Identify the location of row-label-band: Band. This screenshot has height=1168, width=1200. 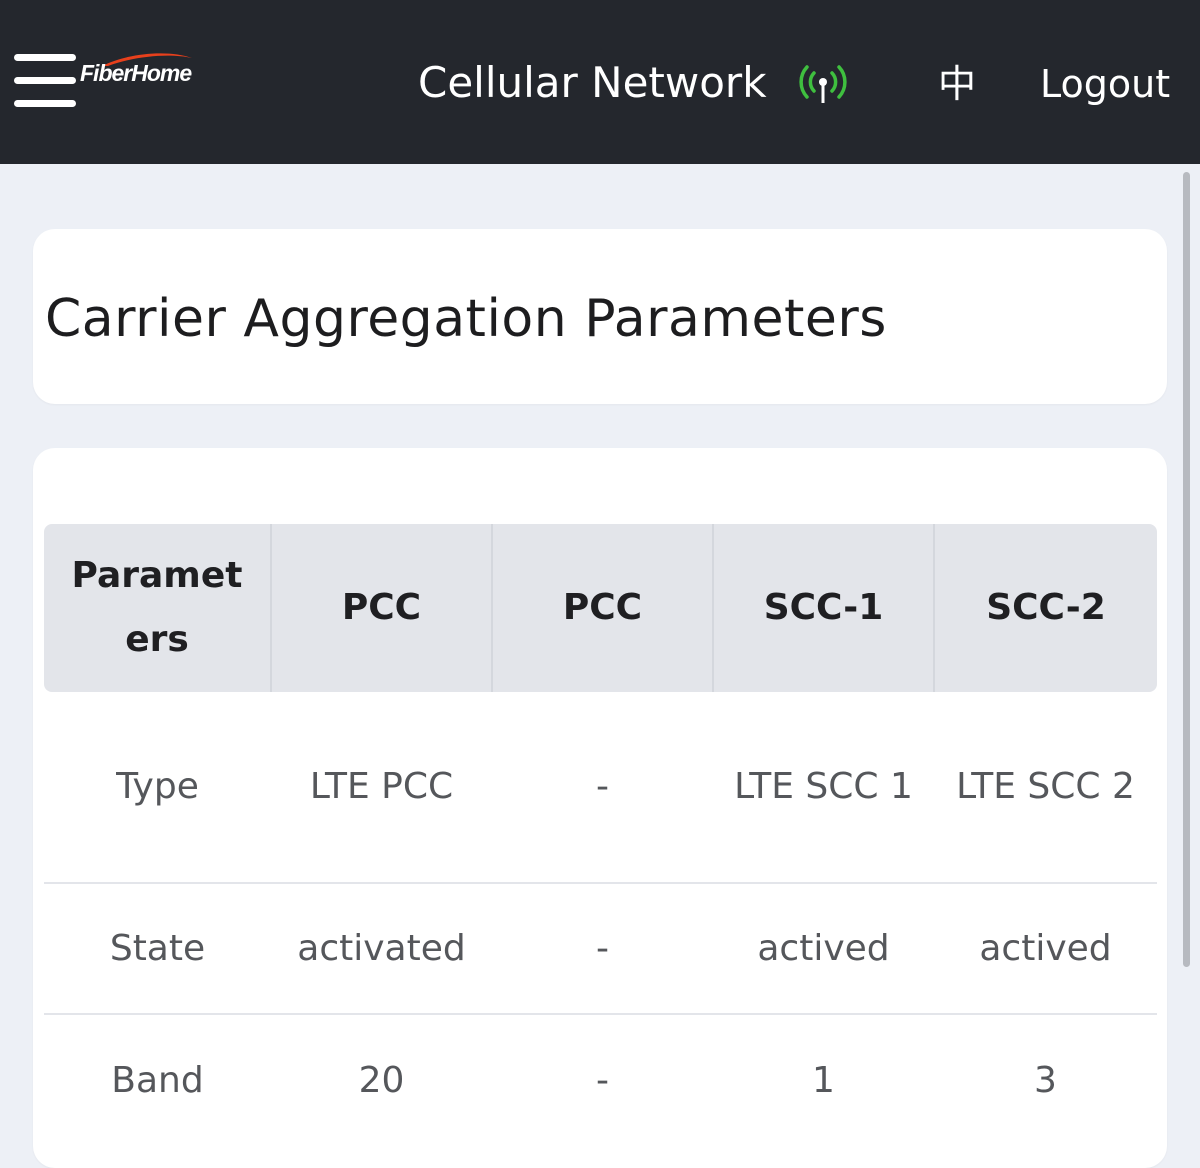
(157, 1080).